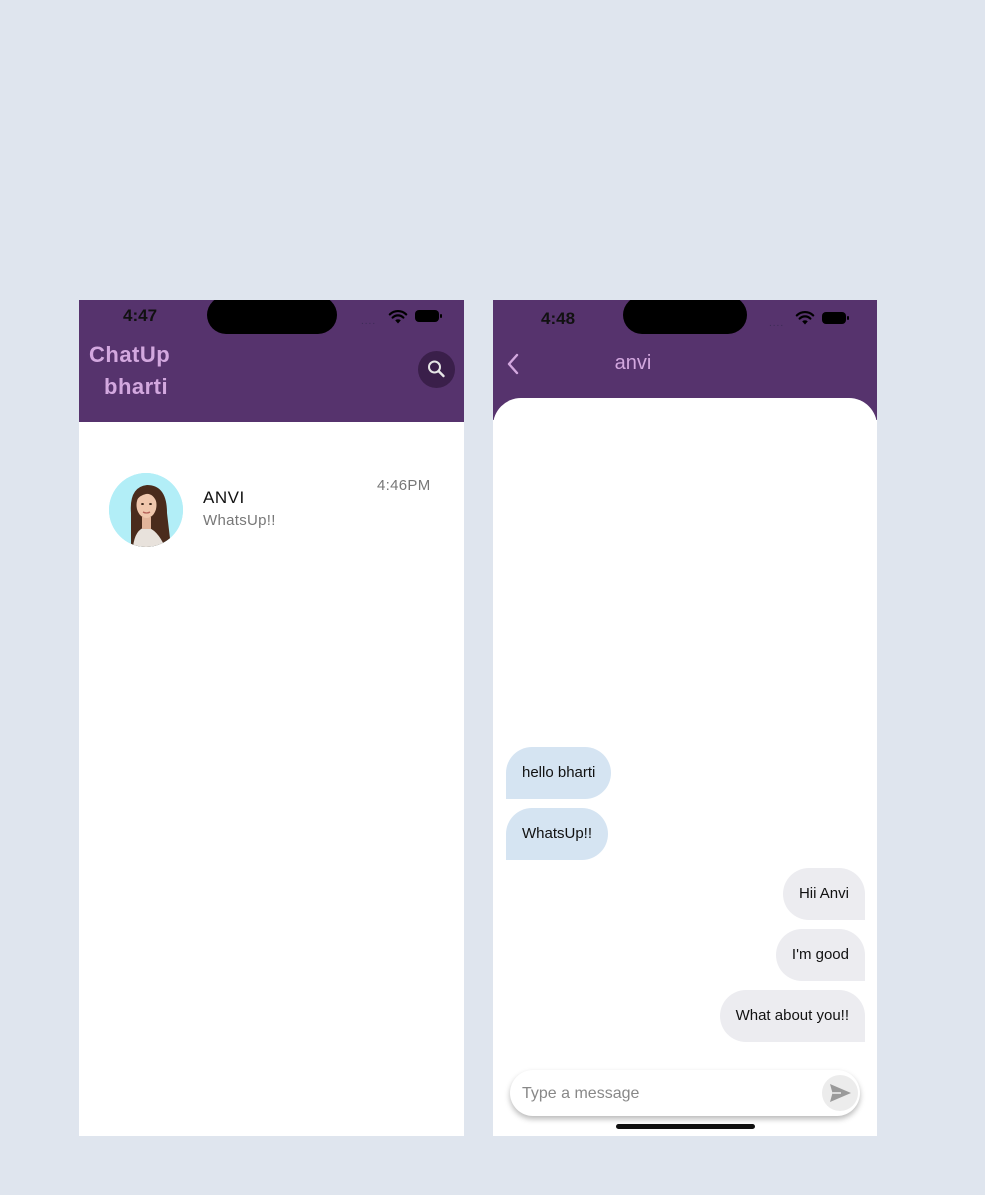  What do you see at coordinates (224, 497) in the screenshot?
I see `contact-name: ANVI` at bounding box center [224, 497].